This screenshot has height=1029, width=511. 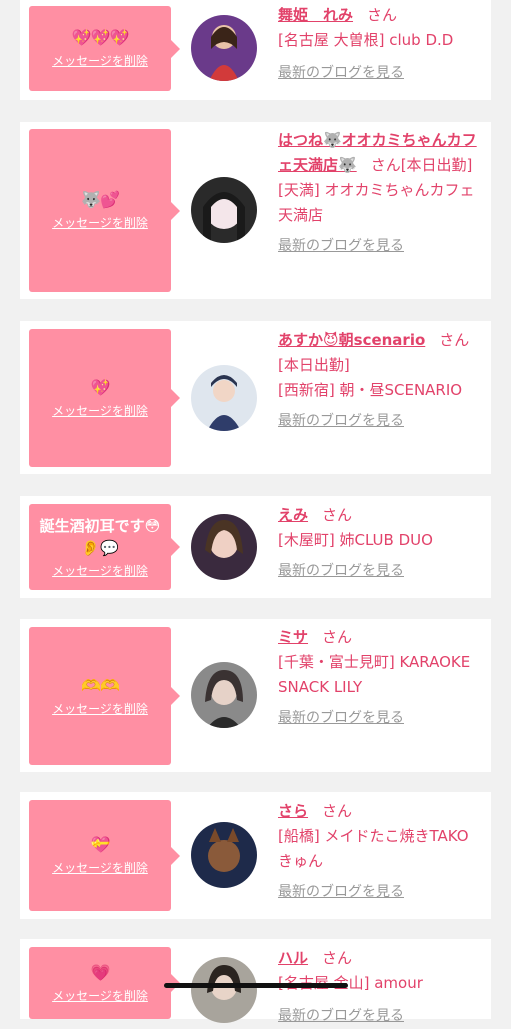 I want to click on message-bubble: 💗 メッセージを削除, so click(x=104, y=983).